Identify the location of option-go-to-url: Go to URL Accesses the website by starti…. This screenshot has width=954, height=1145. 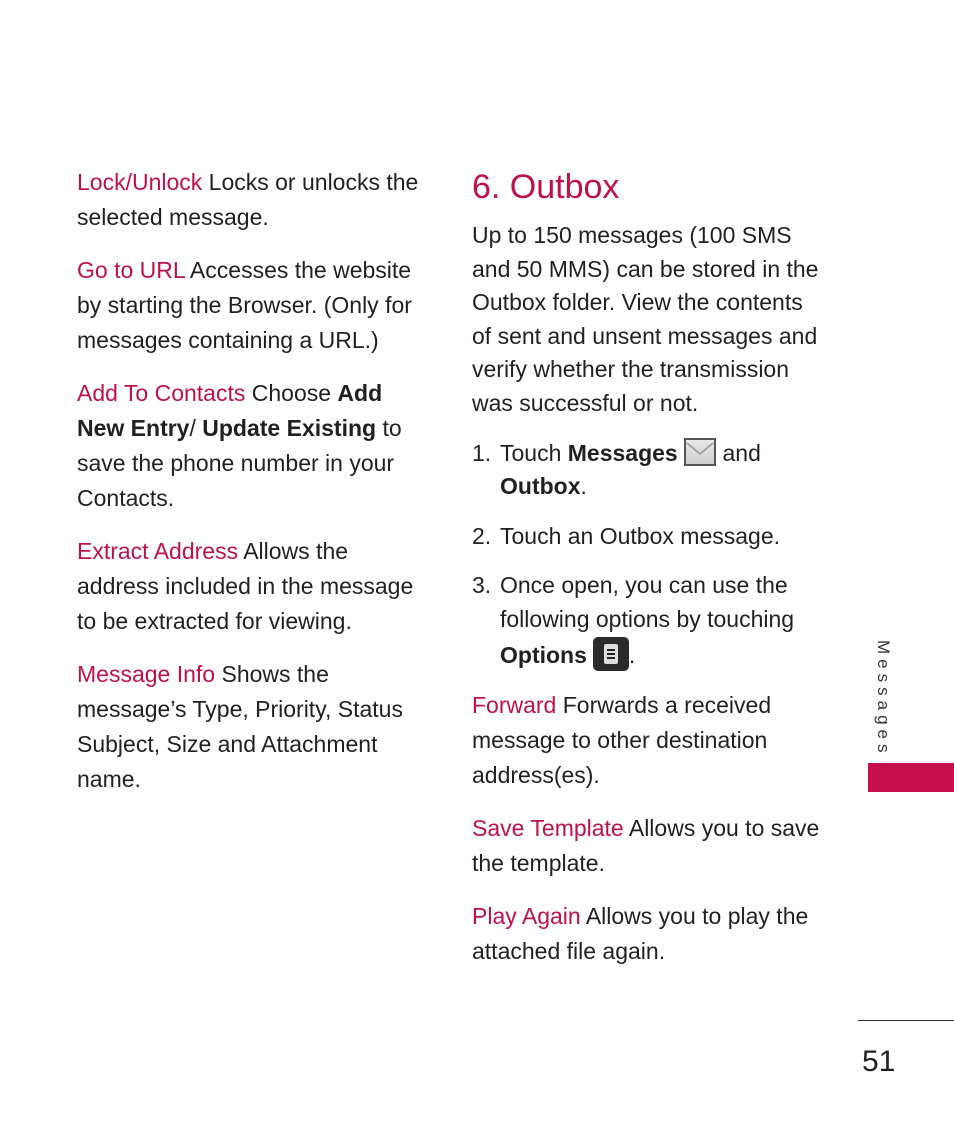
(249, 305).